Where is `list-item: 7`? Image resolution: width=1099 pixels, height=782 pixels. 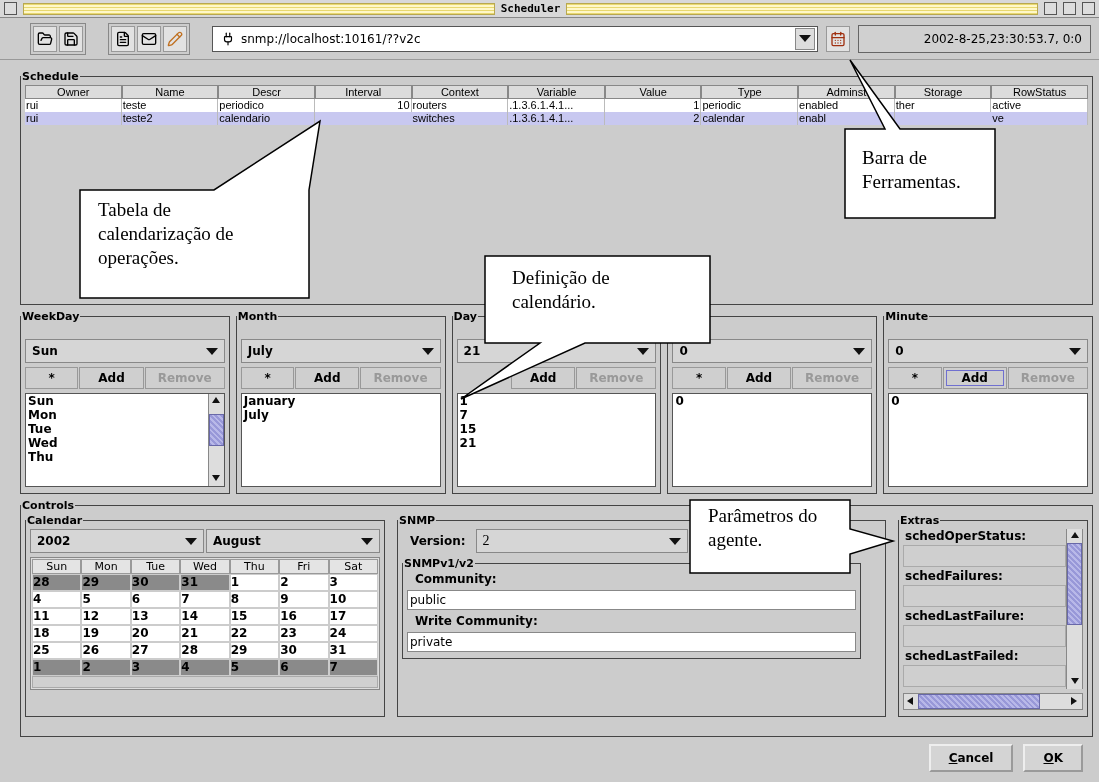
list-item: 7 is located at coordinates (556, 415).